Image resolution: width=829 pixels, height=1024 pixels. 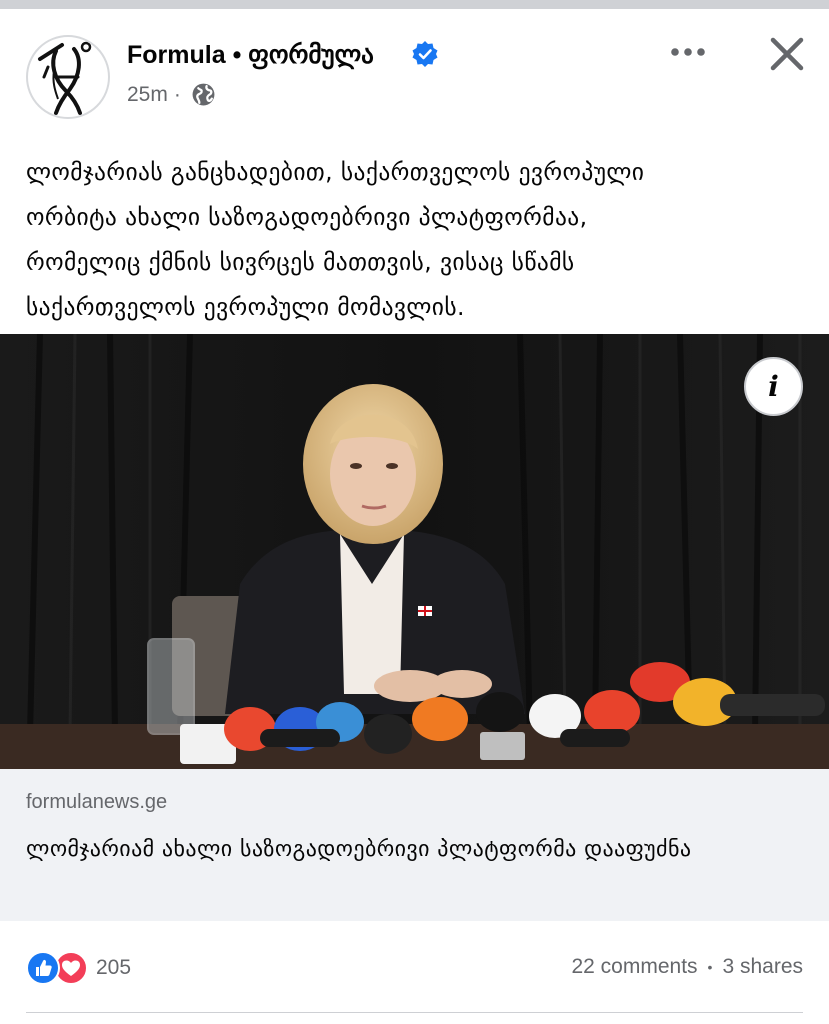 I want to click on globe-icon, so click(x=203, y=94).